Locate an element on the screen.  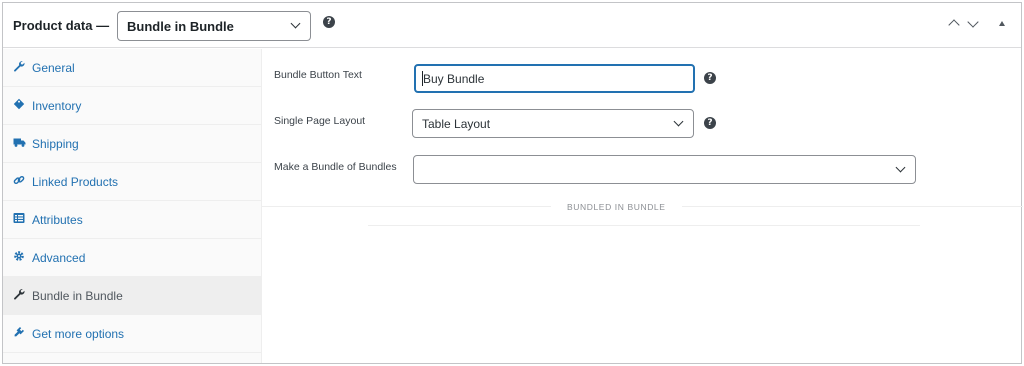
collapse-toggle-icon is located at coordinates (1002, 23).